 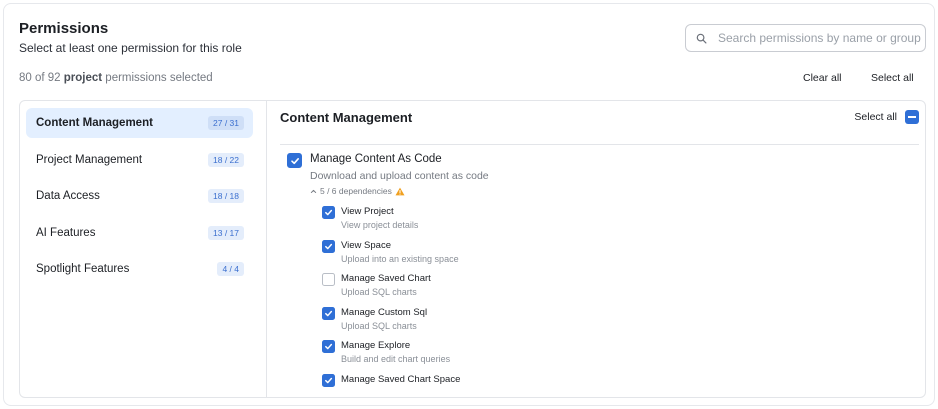 I want to click on sidebar-item-data-access: Data Access 18 / 18, so click(x=139, y=196).